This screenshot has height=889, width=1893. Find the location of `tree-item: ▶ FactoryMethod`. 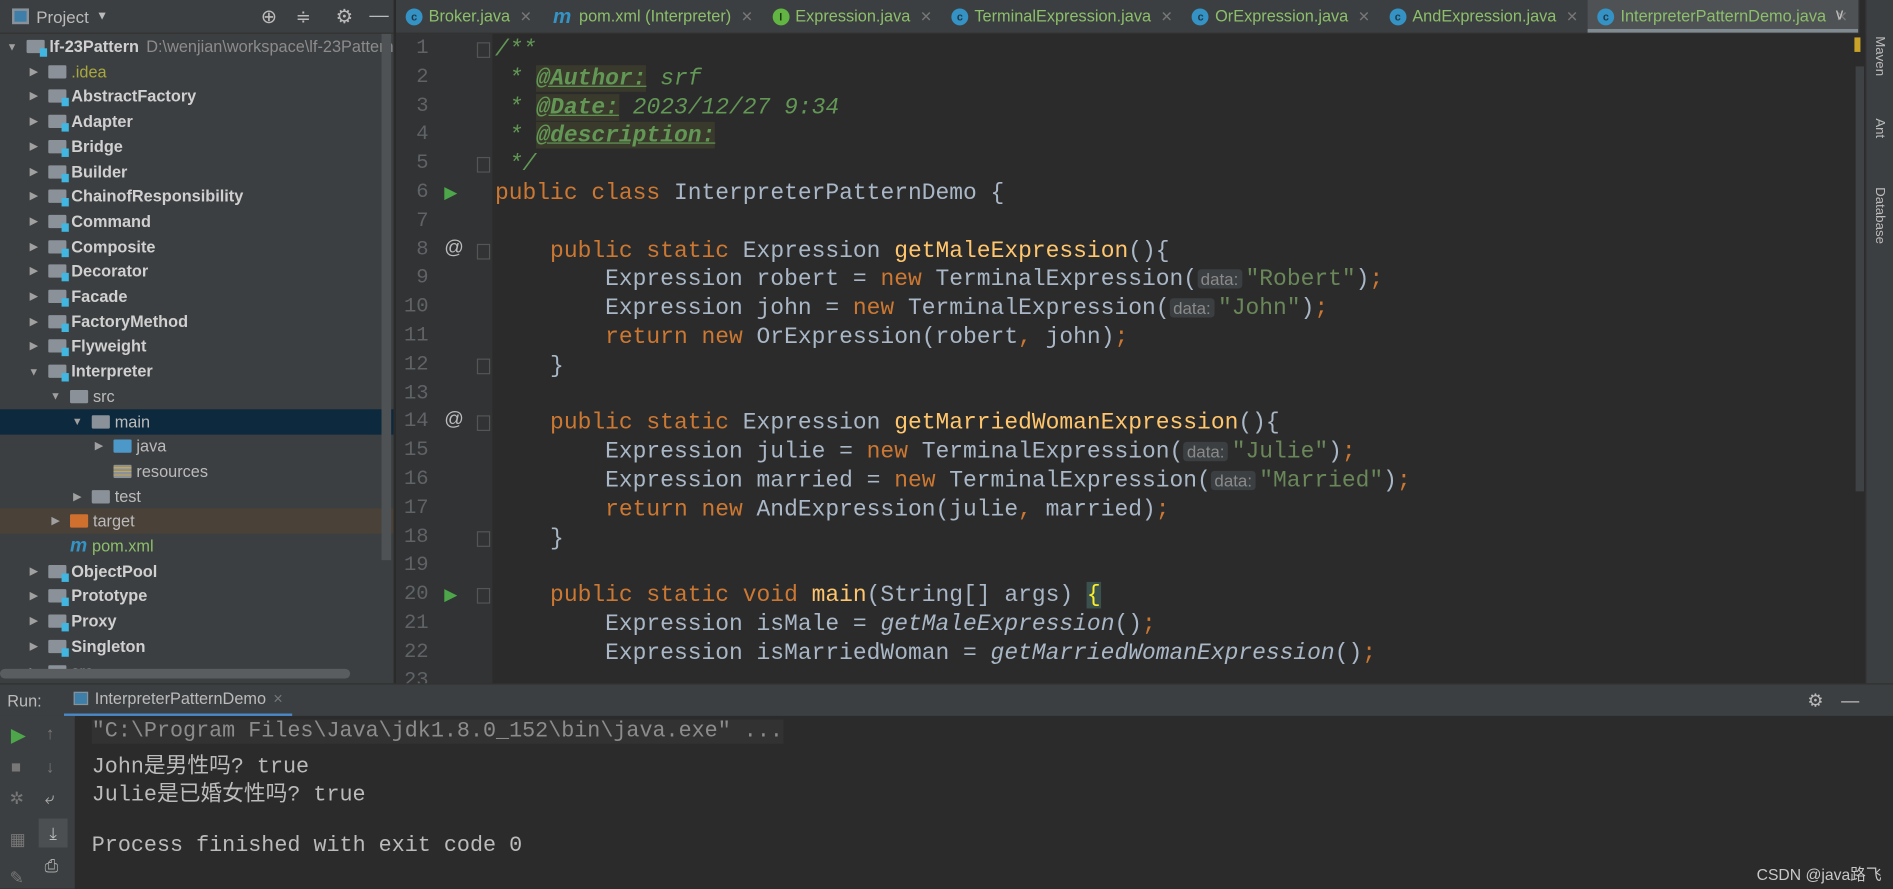

tree-item: ▶ FactoryMethod is located at coordinates (197, 321).